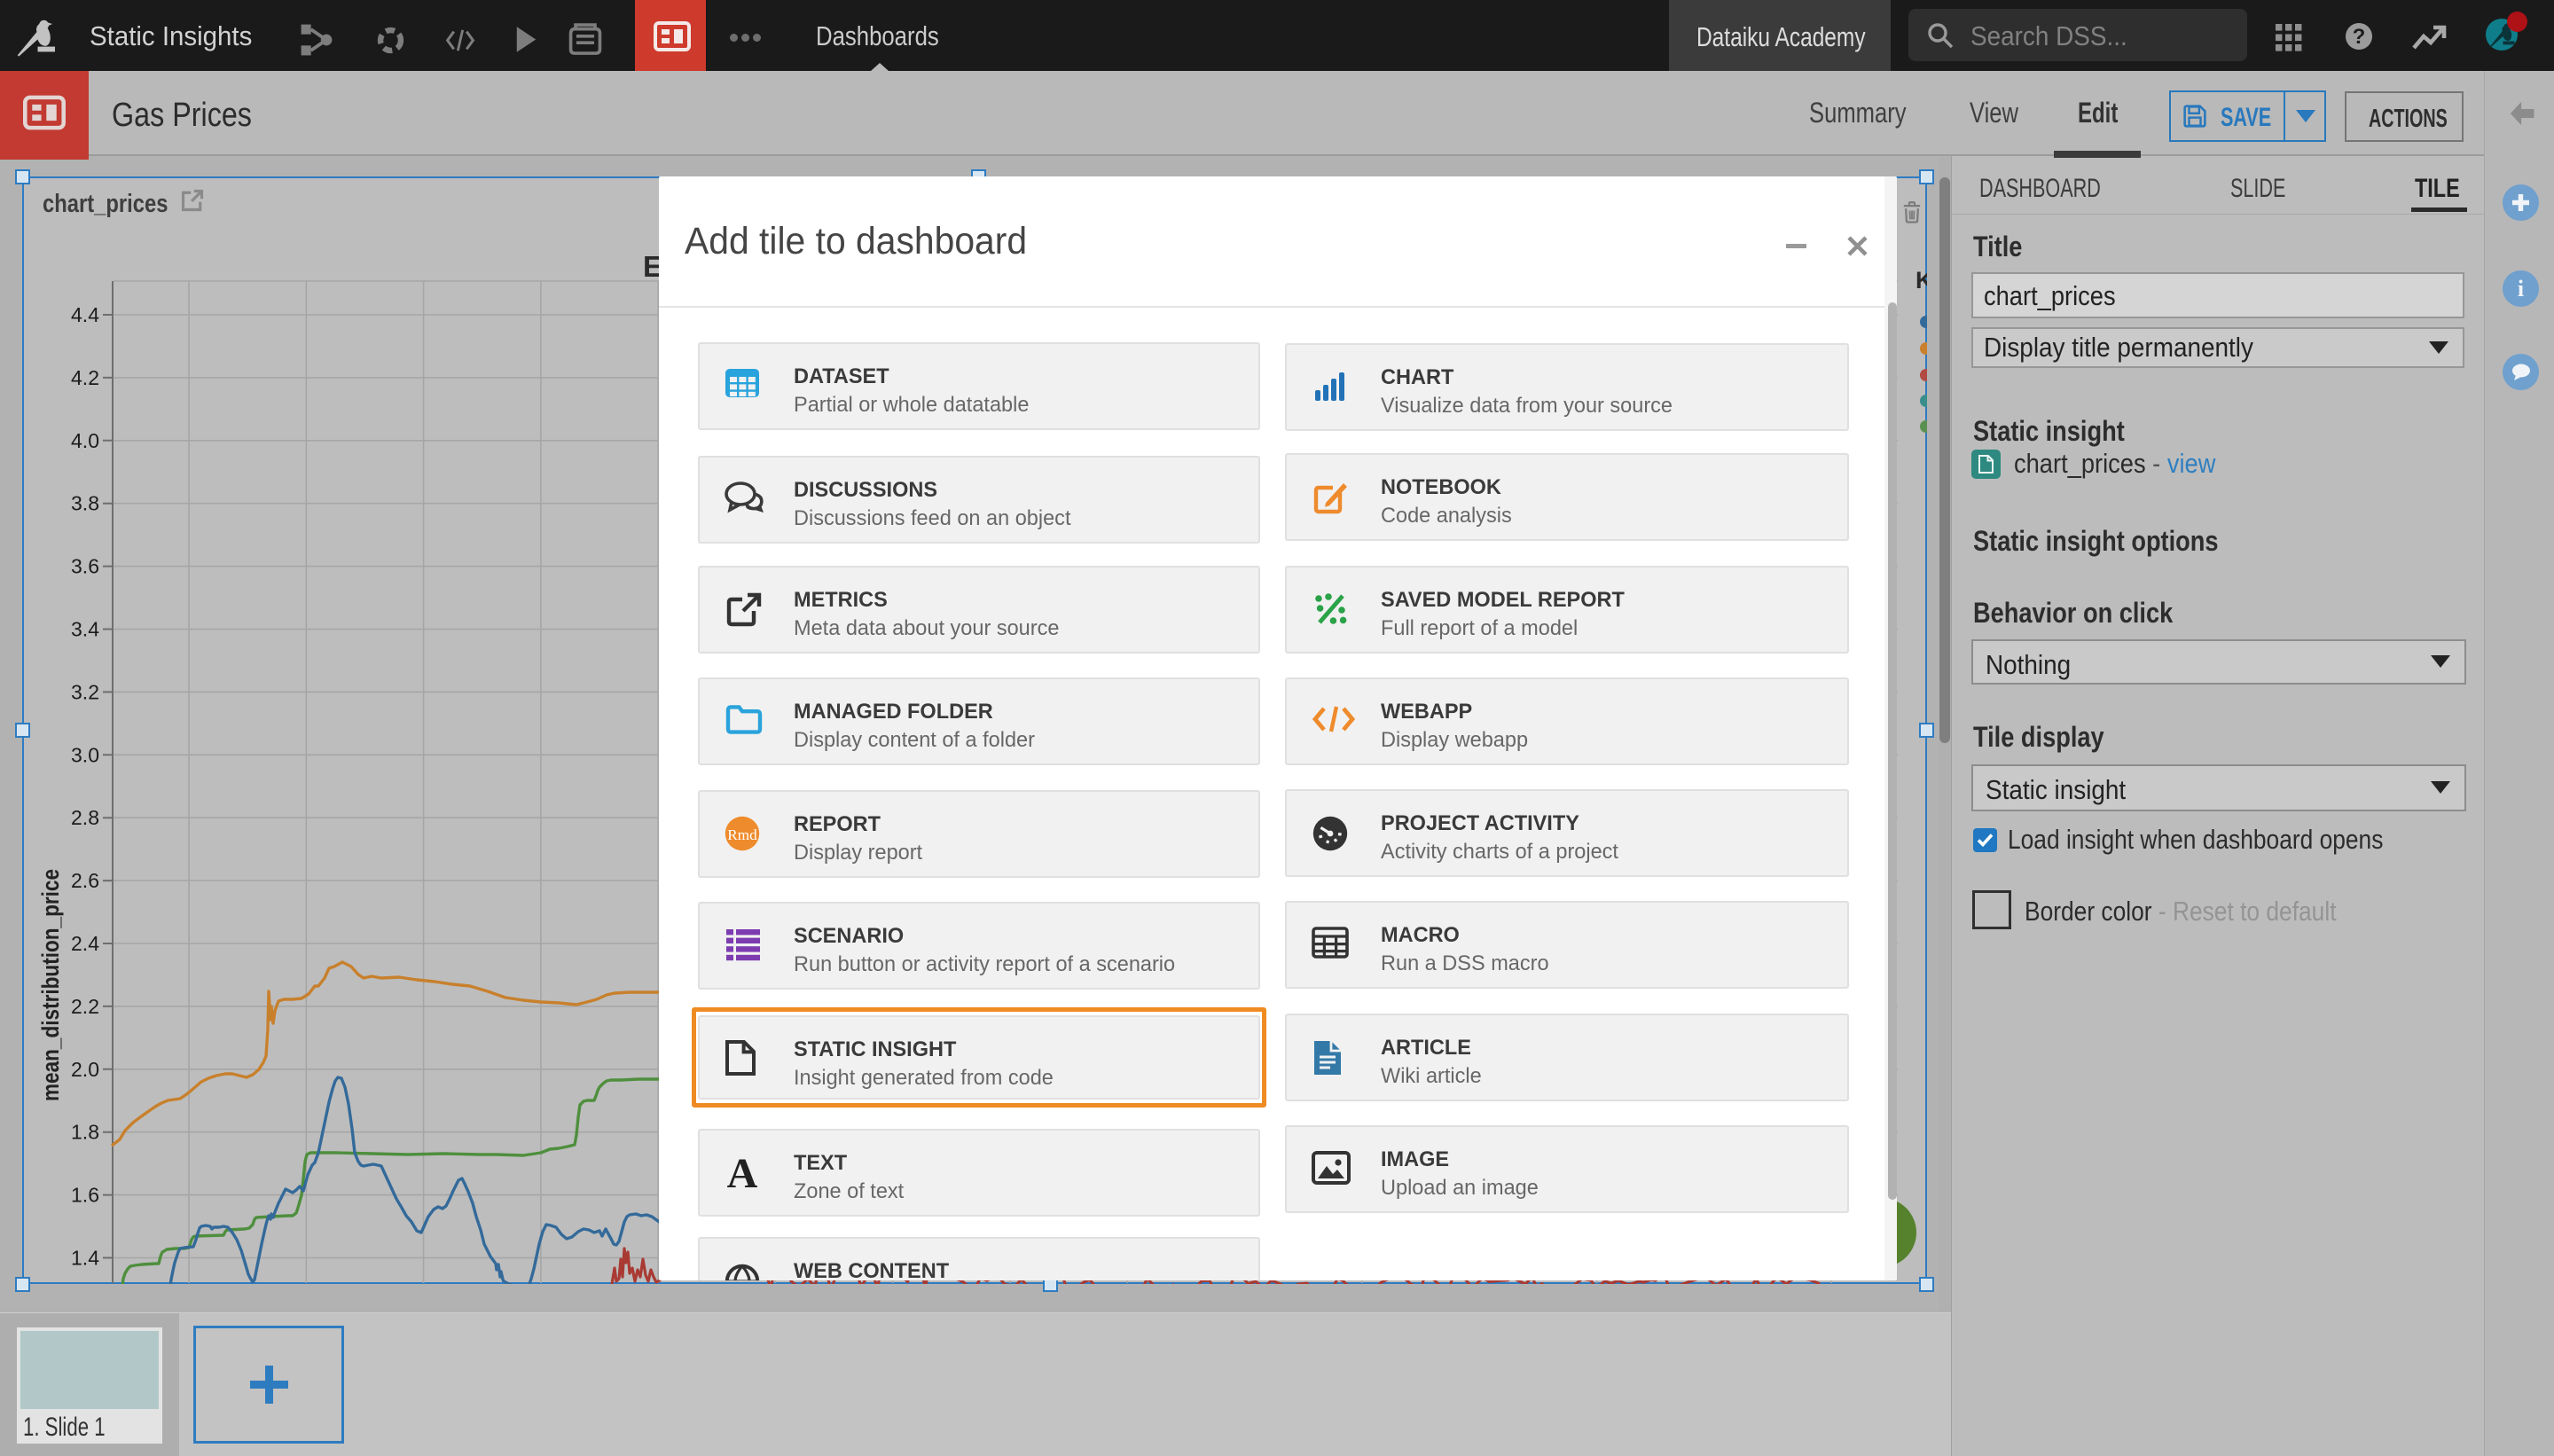 This screenshot has width=2554, height=1456. What do you see at coordinates (85, 314) in the screenshot?
I see `svg-text: 4.4` at bounding box center [85, 314].